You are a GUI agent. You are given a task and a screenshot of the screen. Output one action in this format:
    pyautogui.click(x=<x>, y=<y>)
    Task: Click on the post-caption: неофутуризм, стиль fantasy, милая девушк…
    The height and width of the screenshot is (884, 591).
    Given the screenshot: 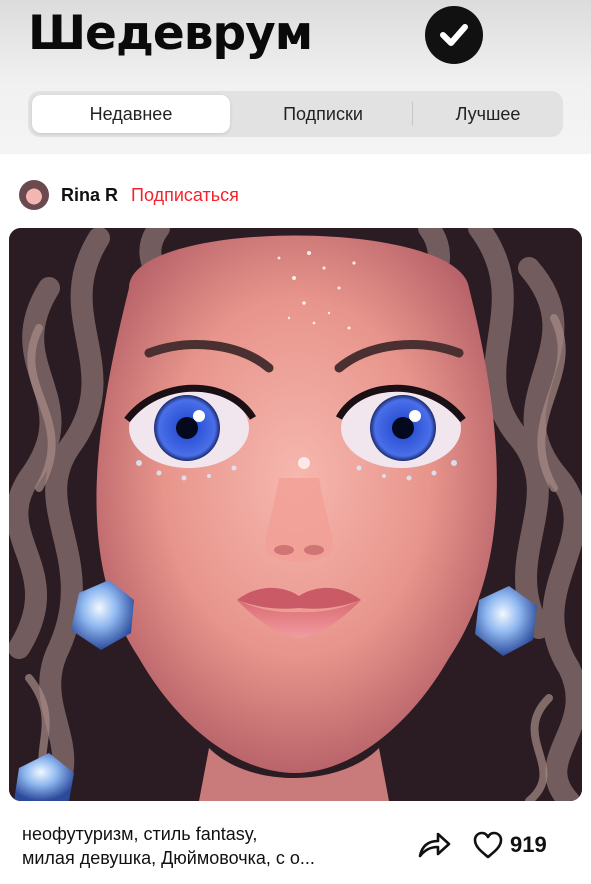 What is the action you would take?
    pyautogui.click(x=207, y=846)
    